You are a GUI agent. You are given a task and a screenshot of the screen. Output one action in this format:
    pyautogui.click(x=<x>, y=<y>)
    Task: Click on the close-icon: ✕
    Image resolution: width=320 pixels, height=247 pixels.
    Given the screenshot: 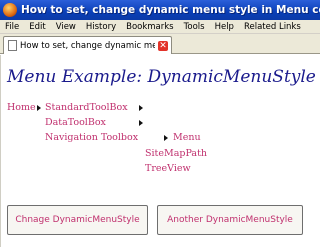 What is the action you would take?
    pyautogui.click(x=163, y=45)
    